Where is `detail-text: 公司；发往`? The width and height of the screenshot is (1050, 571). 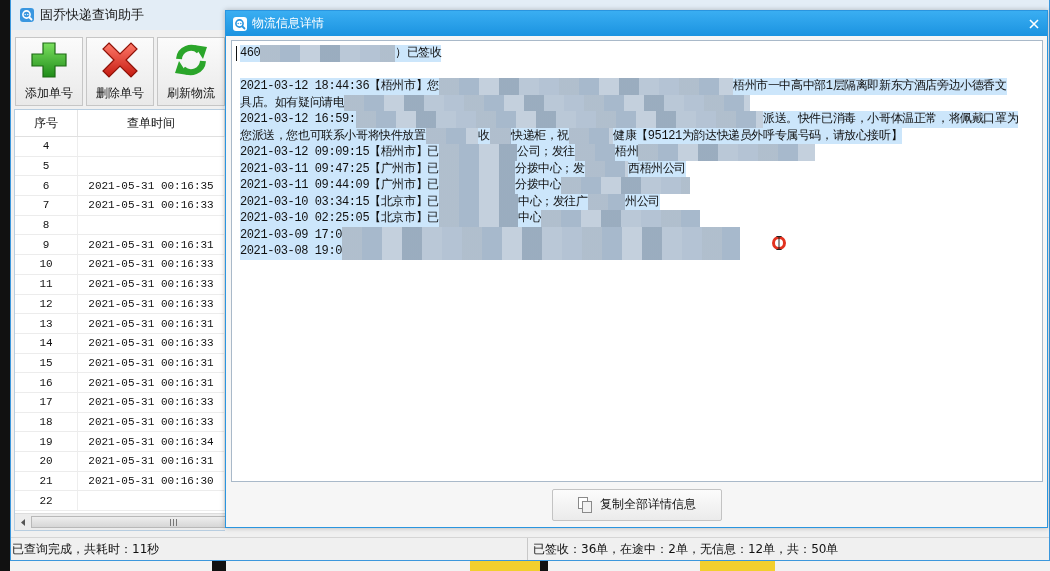 detail-text: 公司；发往 is located at coordinates (546, 152).